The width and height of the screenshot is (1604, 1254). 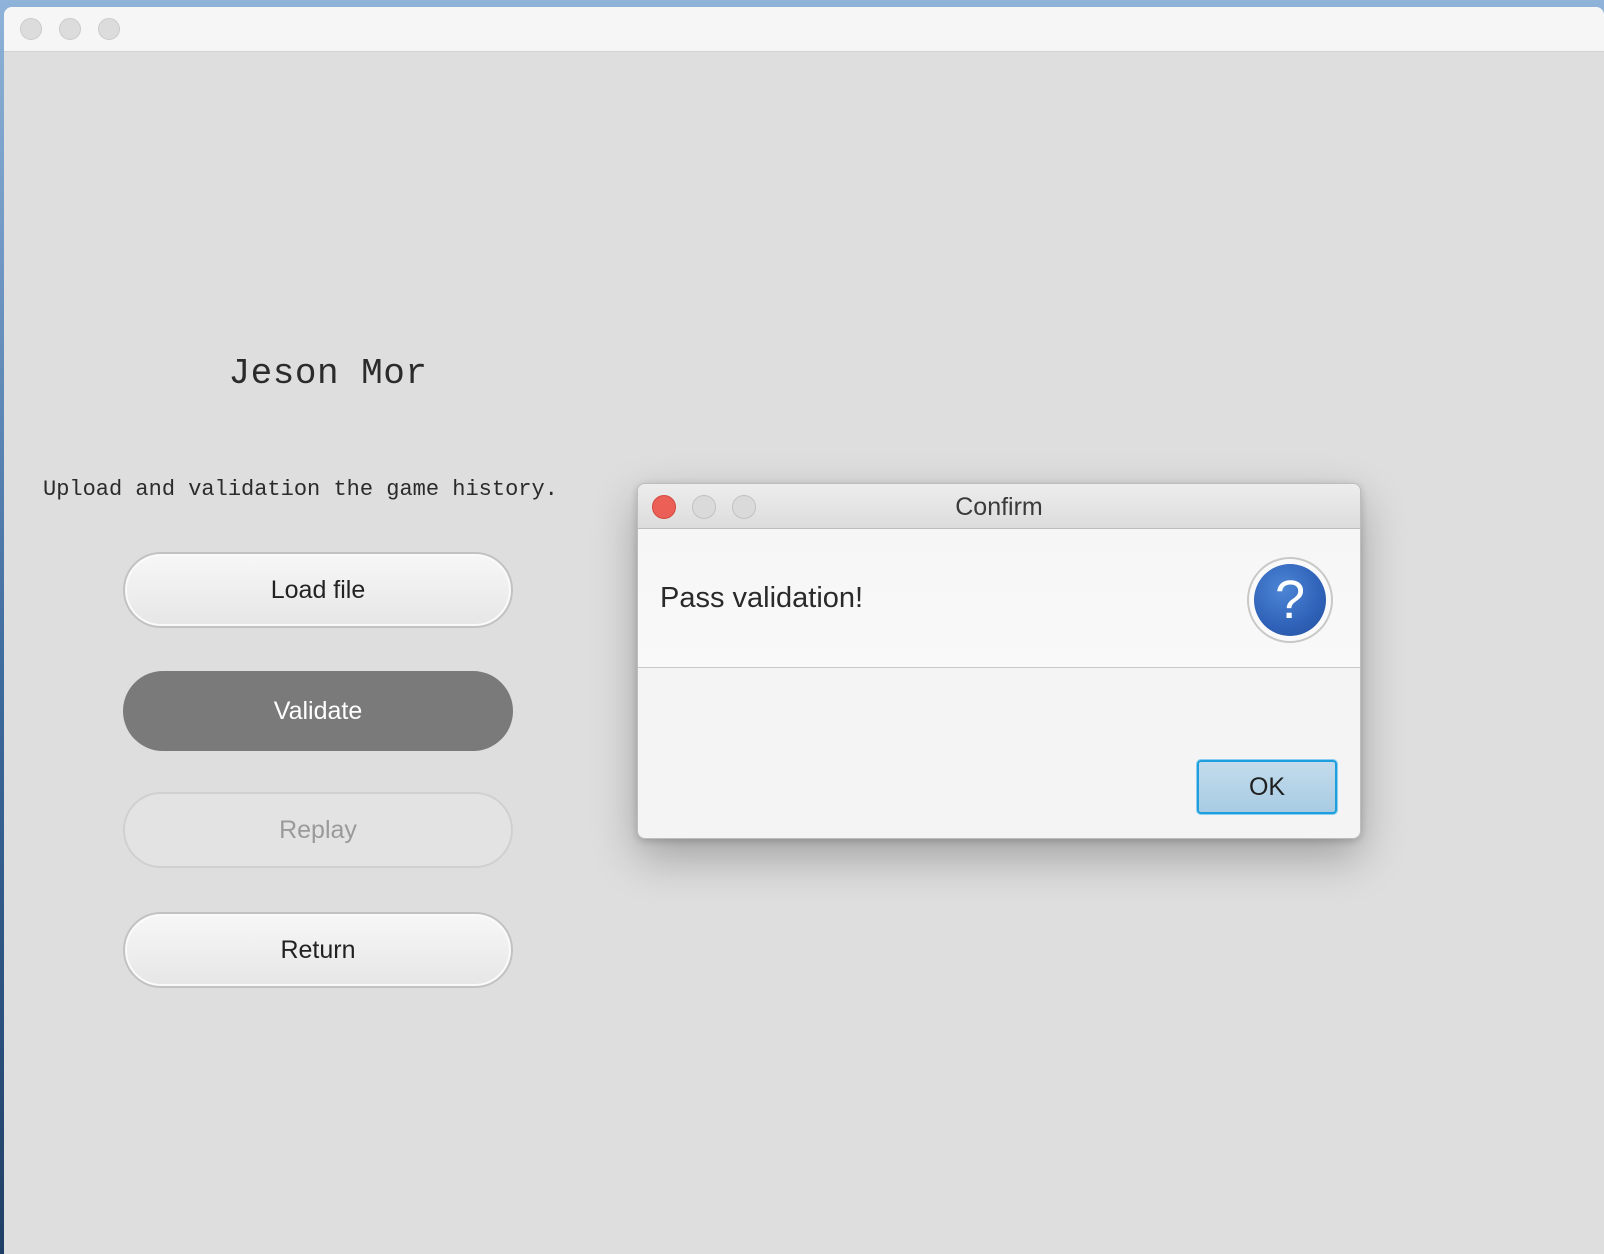 I want to click on validate-button: Validate, so click(x=318, y=711).